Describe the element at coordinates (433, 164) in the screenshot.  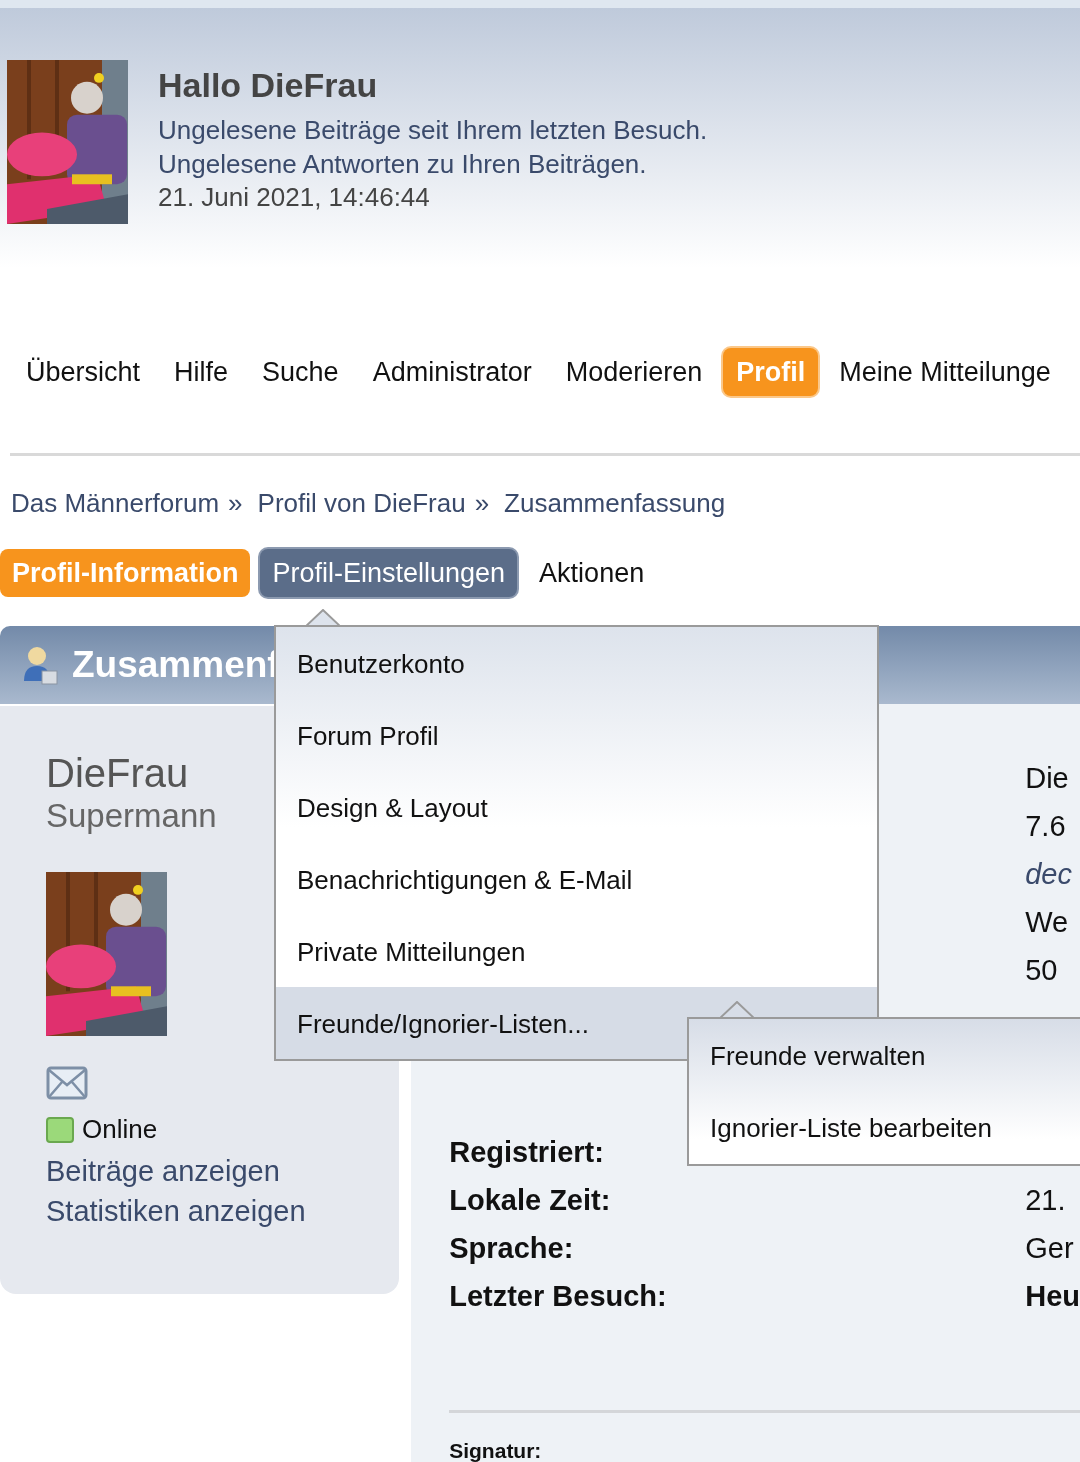
I see `unread-link: Ungelesene Antworten zu Ihren Beiträgen.` at that location.